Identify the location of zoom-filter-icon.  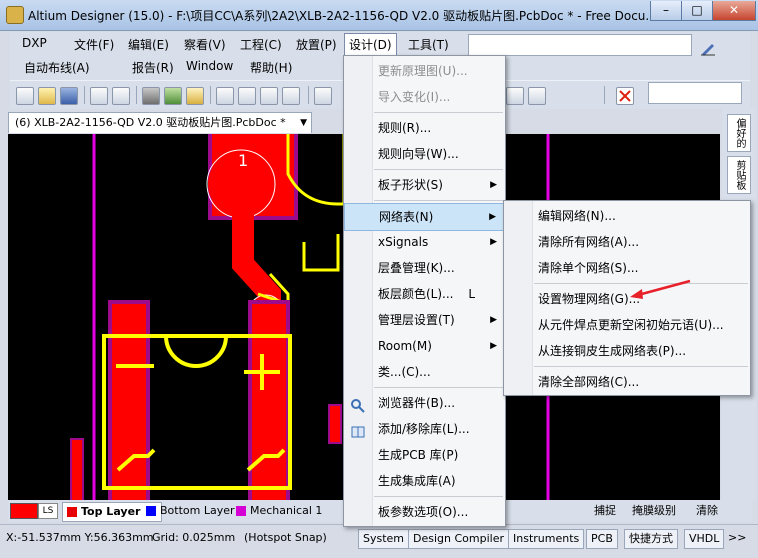
(291, 96).